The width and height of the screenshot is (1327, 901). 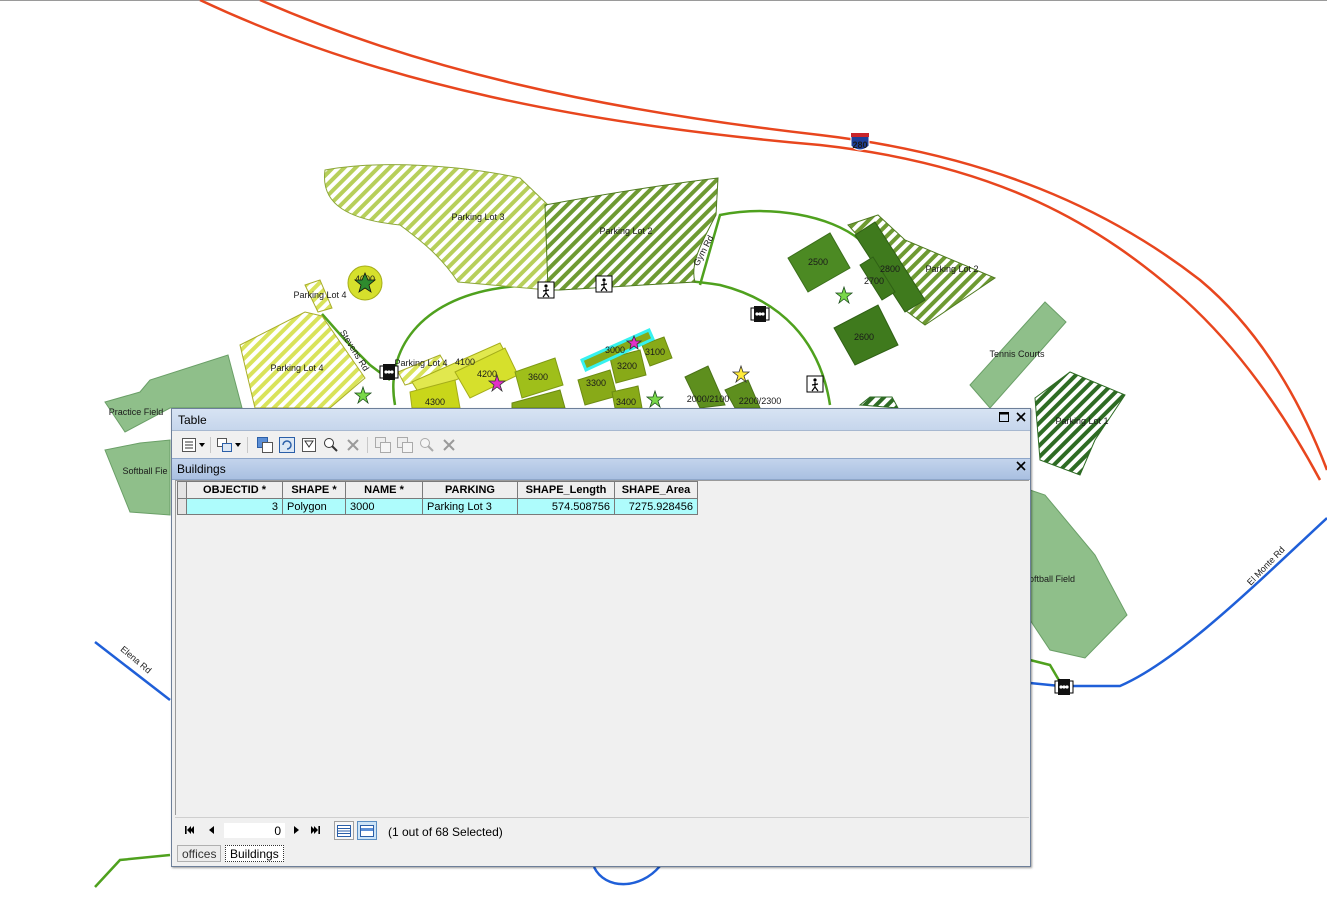 What do you see at coordinates (182, 506) in the screenshot?
I see `row-selector` at bounding box center [182, 506].